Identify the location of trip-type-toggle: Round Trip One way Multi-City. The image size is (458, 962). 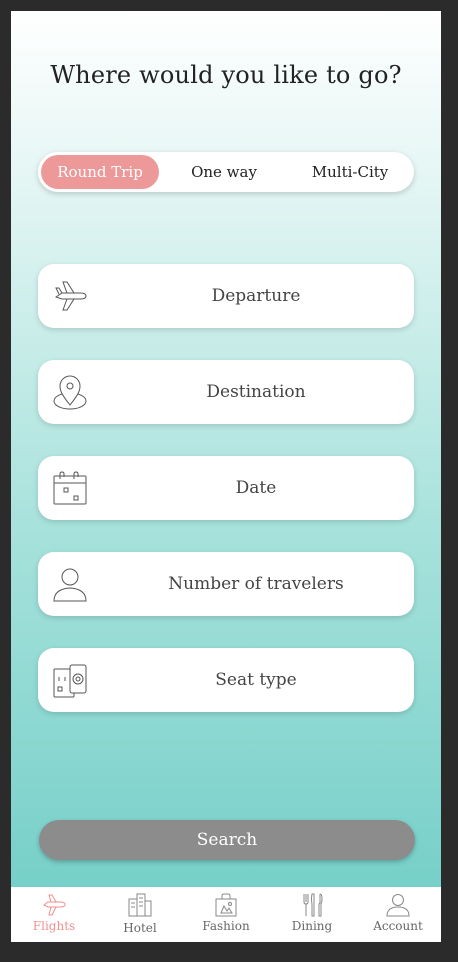
(226, 172).